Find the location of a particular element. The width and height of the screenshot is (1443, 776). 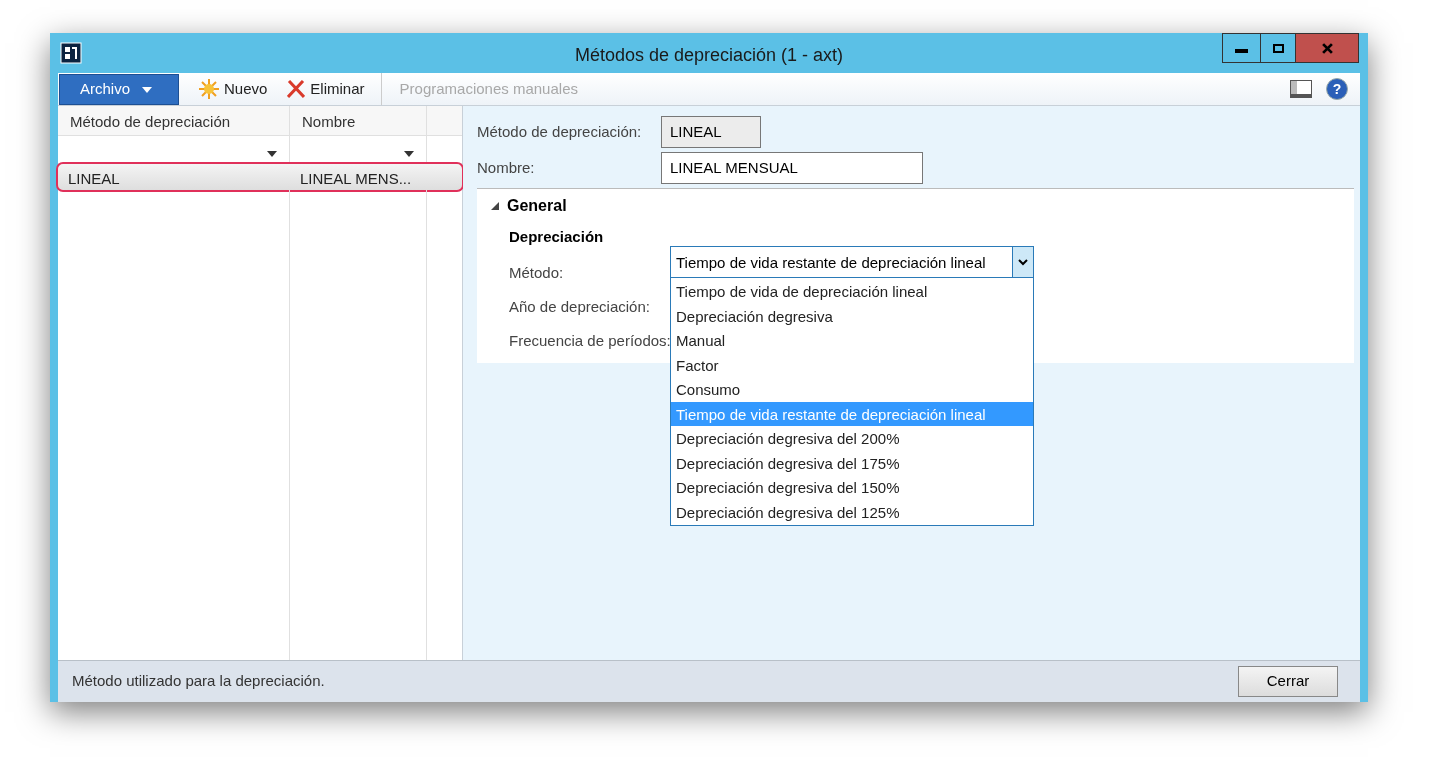

app-logo-icon is located at coordinates (71, 53).